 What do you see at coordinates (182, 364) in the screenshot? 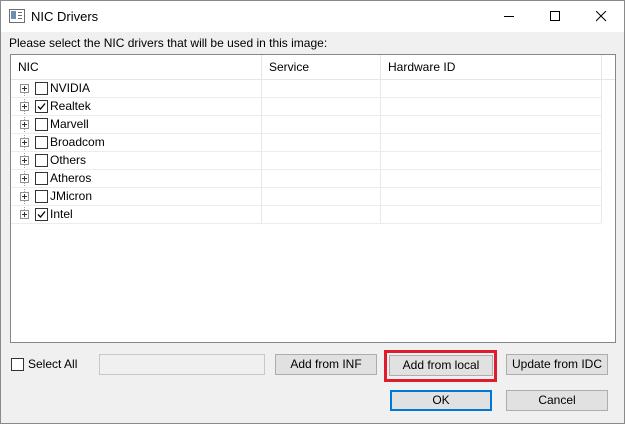
I see `driver-path-field` at bounding box center [182, 364].